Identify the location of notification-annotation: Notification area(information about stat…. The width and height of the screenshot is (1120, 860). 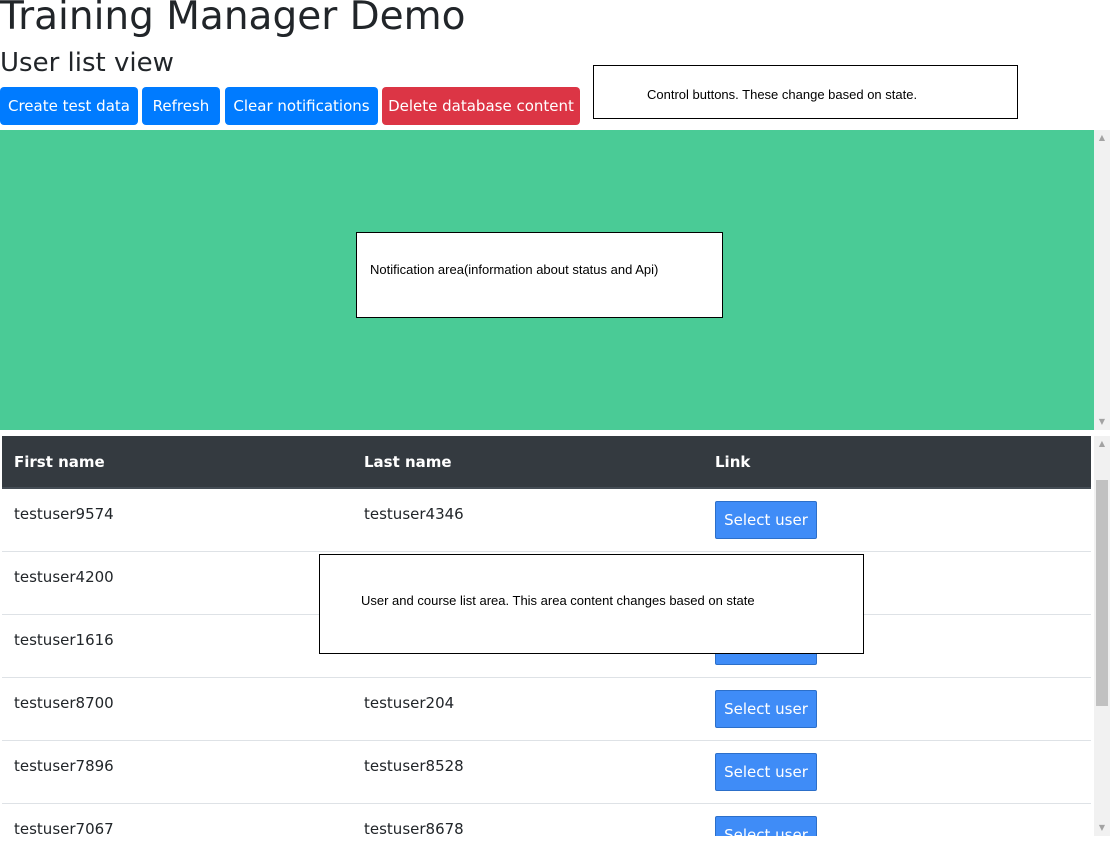
(539, 275).